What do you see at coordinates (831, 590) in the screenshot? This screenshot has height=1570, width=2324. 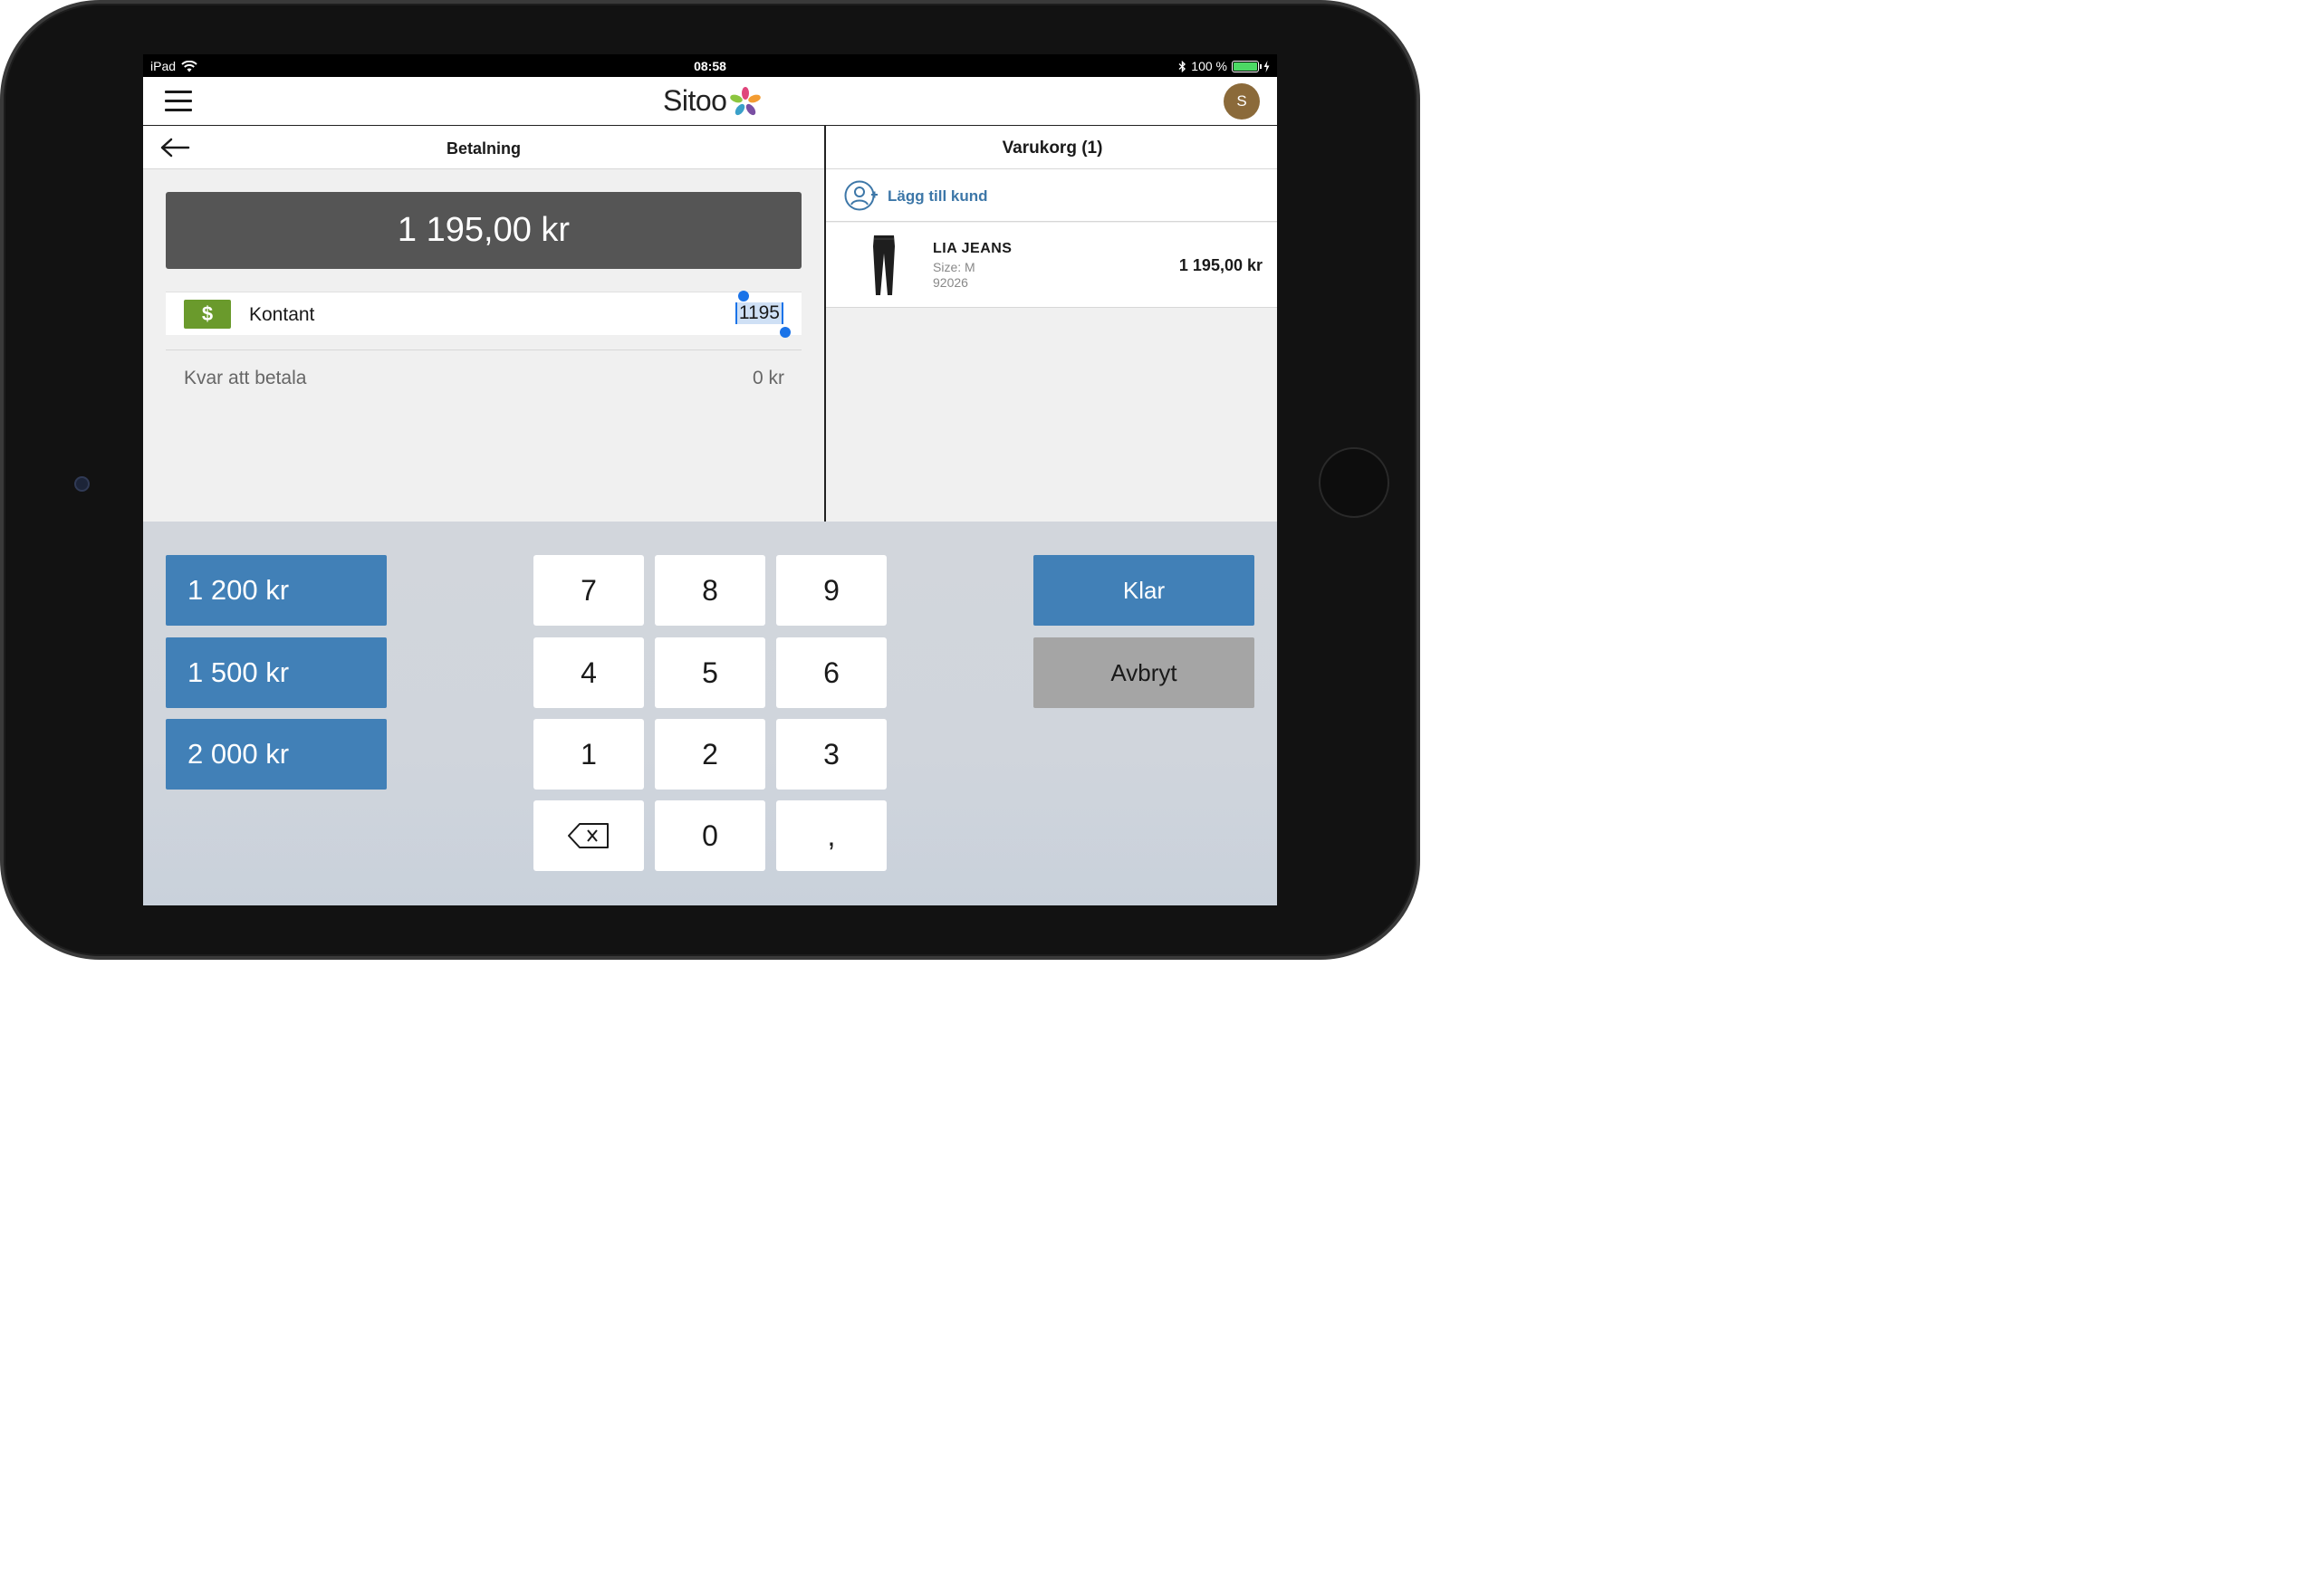 I see `key-9: 9` at bounding box center [831, 590].